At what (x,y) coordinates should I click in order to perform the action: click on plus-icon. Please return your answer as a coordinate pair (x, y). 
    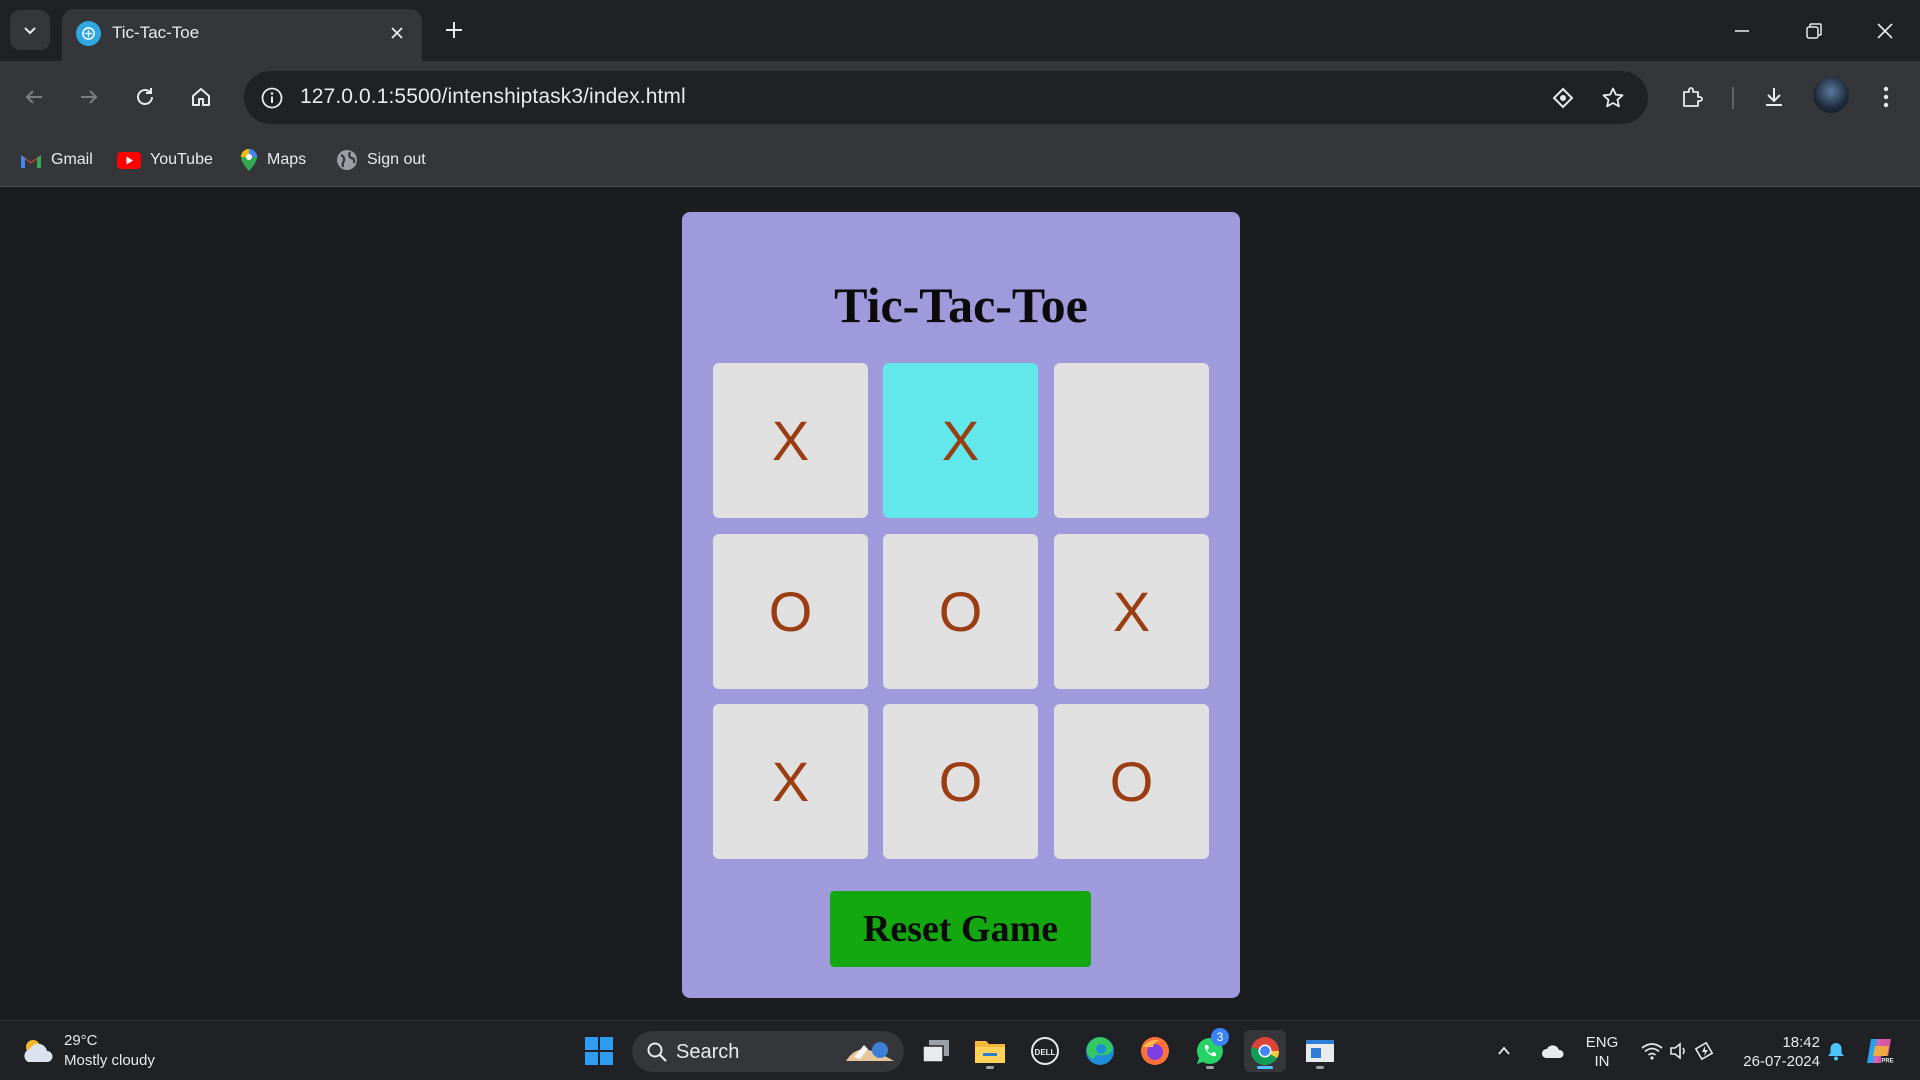
    Looking at the image, I should click on (454, 30).